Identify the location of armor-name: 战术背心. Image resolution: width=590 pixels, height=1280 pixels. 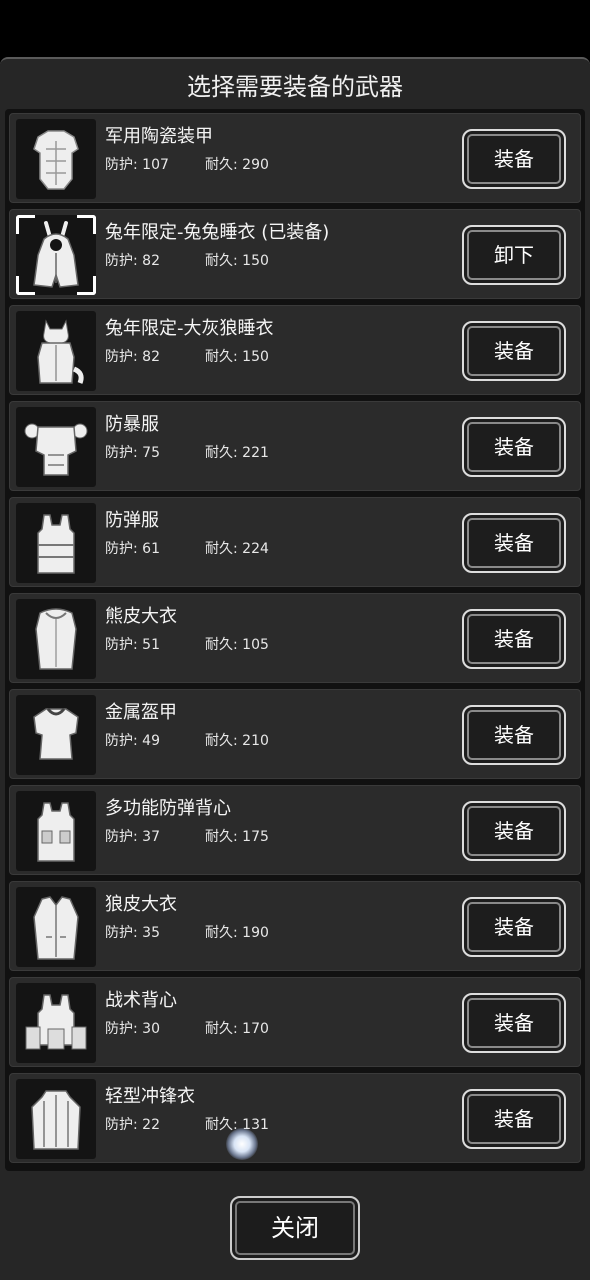
(141, 1000).